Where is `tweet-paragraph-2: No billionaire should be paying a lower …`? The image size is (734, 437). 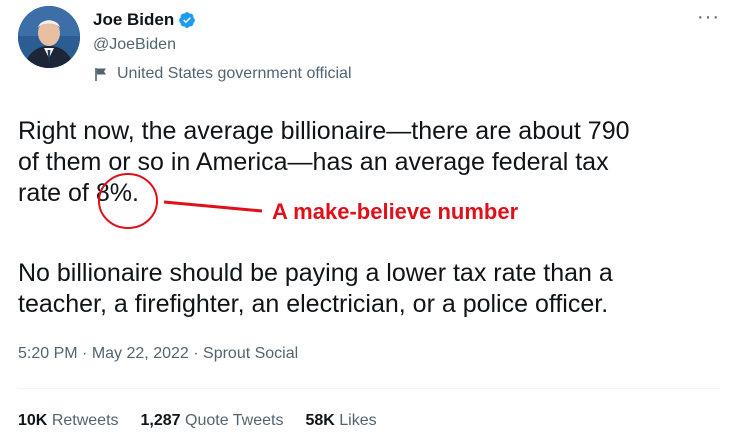
tweet-paragraph-2: No billionaire should be paying a lower … is located at coordinates (372, 289).